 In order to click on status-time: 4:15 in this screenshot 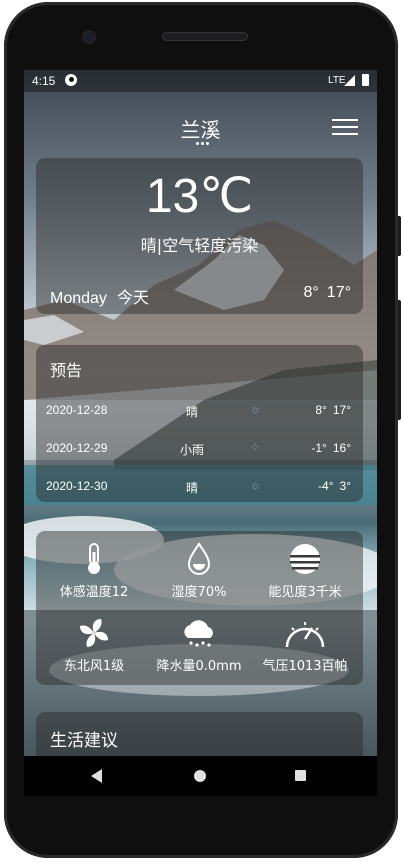, I will do `click(44, 81)`.